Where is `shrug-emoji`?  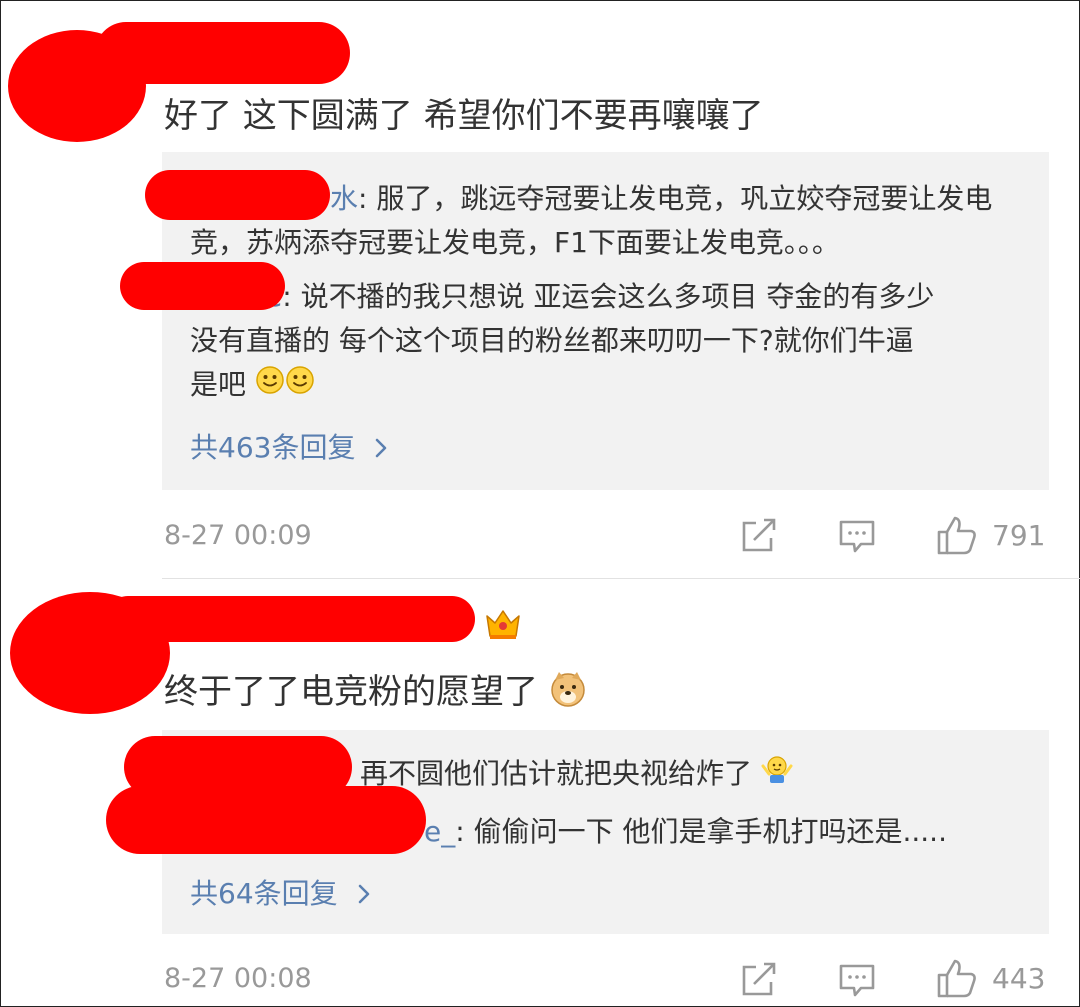 shrug-emoji is located at coordinates (777, 775).